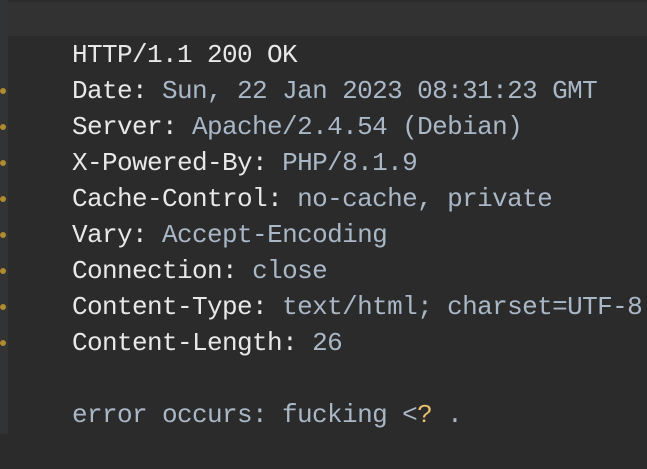  What do you see at coordinates (177, 323) in the screenshot?
I see `header-line-content-length: Content-Length: 26` at bounding box center [177, 323].